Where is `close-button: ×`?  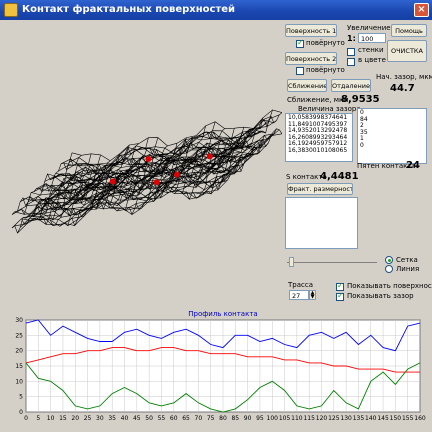 close-button: × is located at coordinates (421, 10).